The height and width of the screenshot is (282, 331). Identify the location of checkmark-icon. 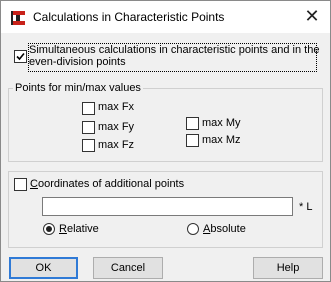
(20, 56).